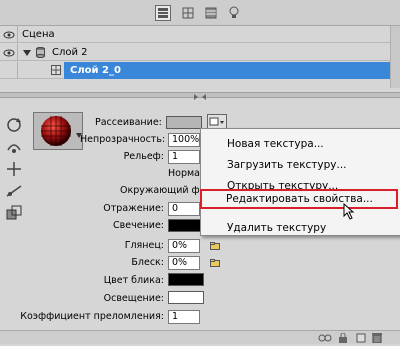 Image resolution: width=400 pixels, height=346 pixels. What do you see at coordinates (70, 52) in the screenshot?
I see `layer-label: Слой 2` at bounding box center [70, 52].